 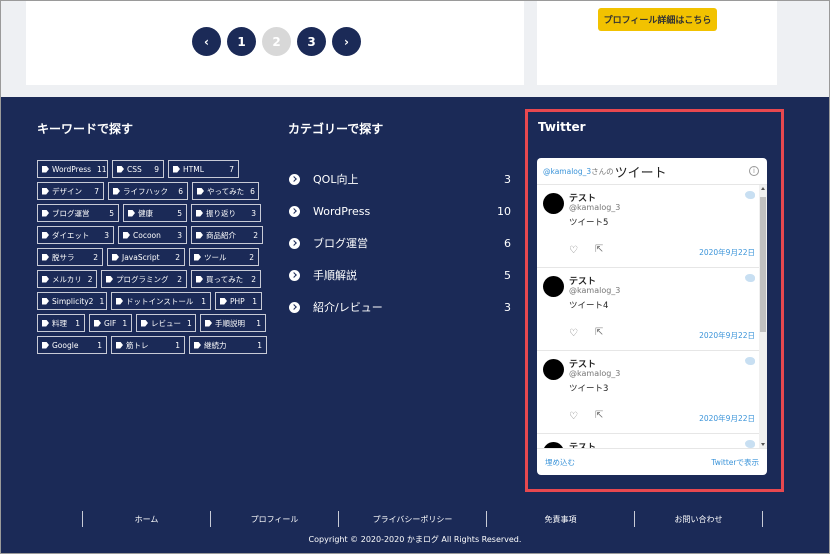 I want to click on prev-page-button: ‹, so click(x=206, y=41).